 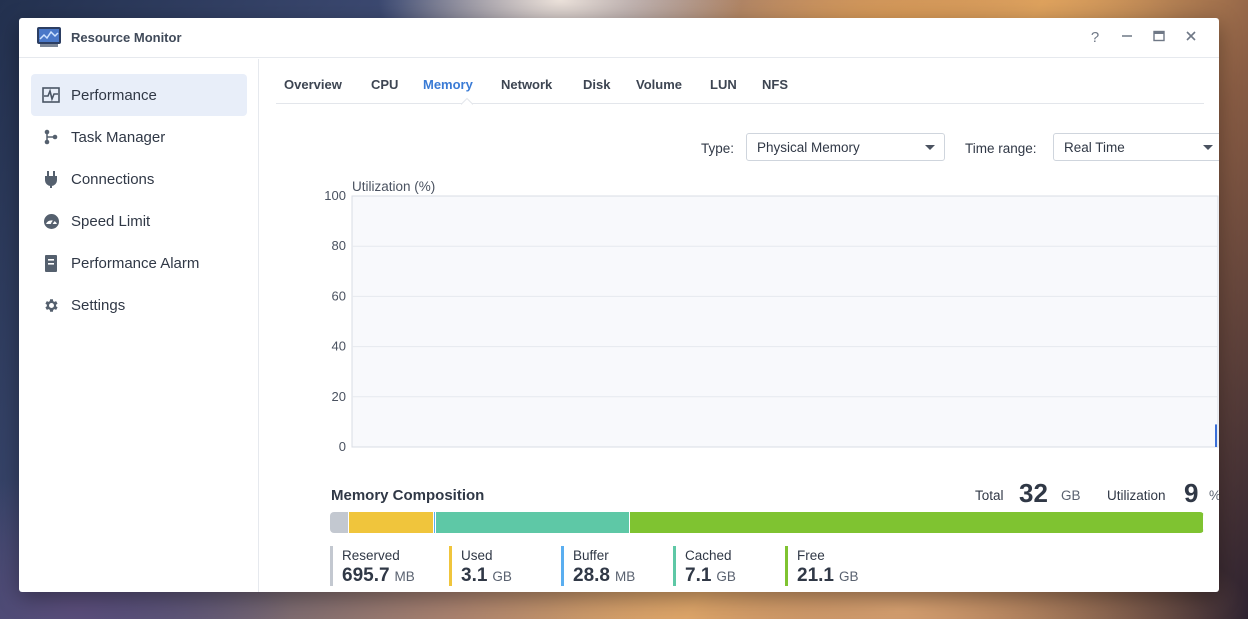 I want to click on legend-value: 7.1 GB, so click(x=710, y=575).